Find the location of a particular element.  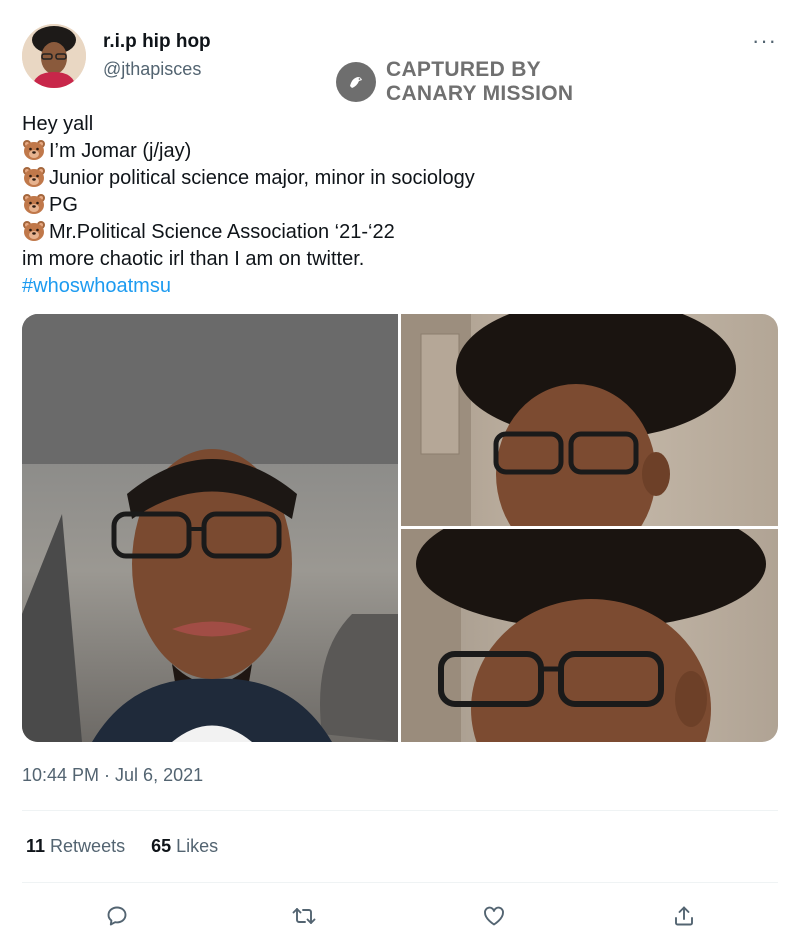

watermark-line-1: CAPTURED BY is located at coordinates (463, 69).